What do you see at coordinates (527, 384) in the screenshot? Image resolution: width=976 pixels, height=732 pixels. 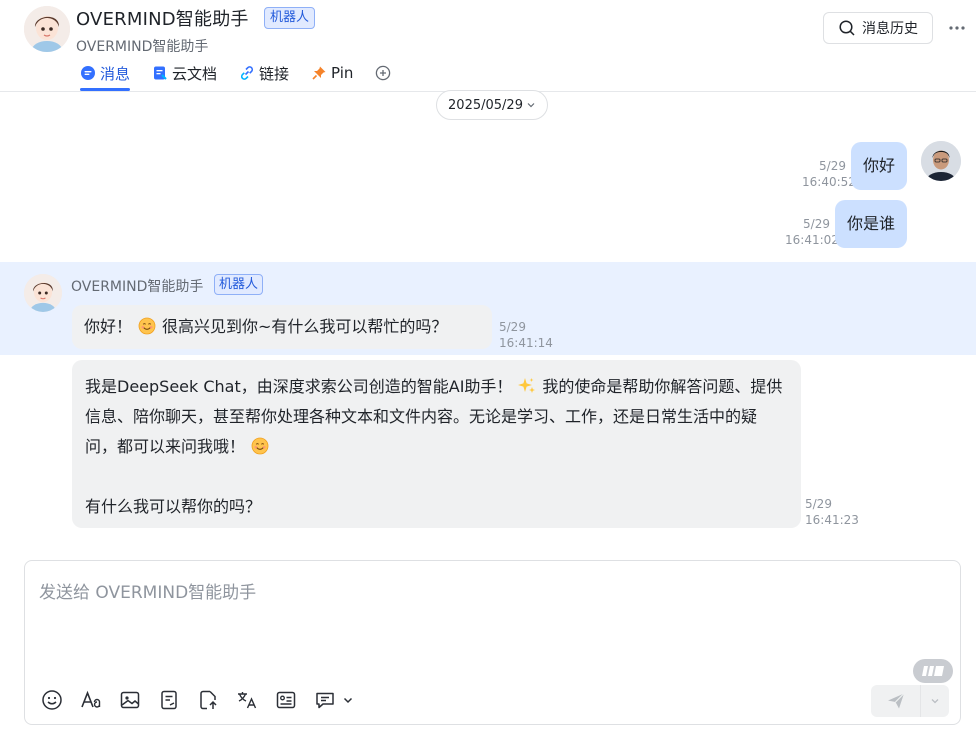 I see `sparkles-emoji-icon` at bounding box center [527, 384].